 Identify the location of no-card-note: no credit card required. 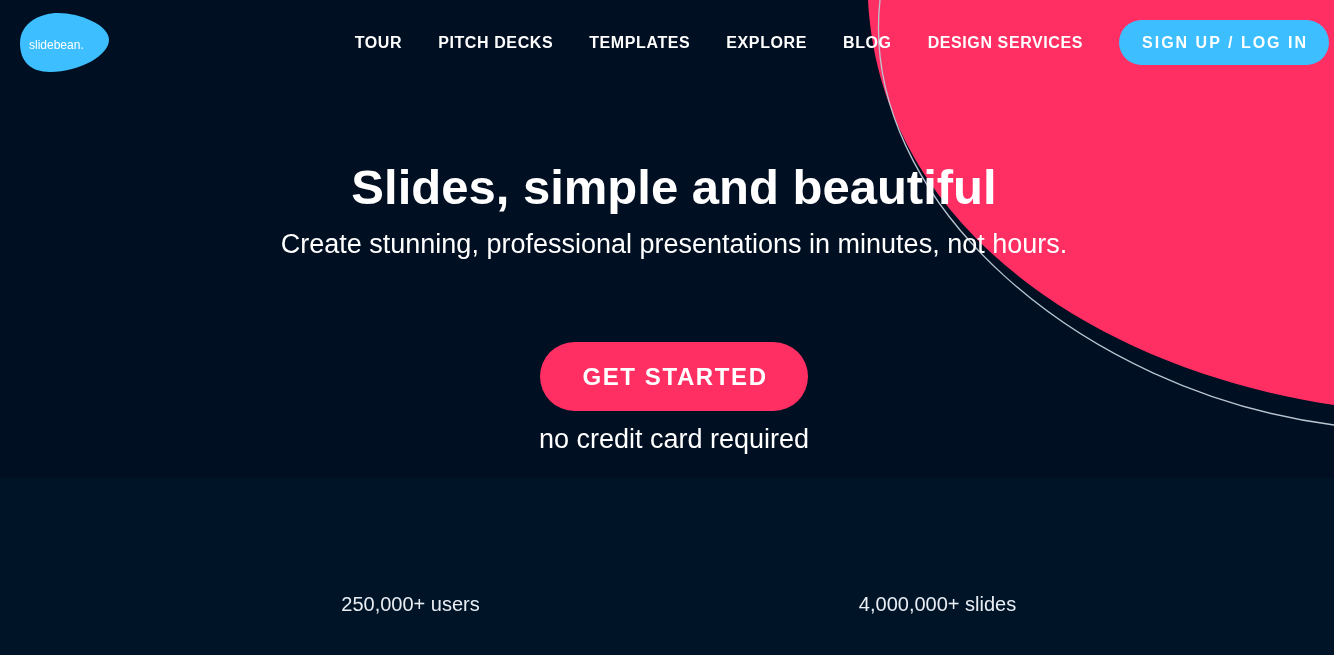
(674, 439).